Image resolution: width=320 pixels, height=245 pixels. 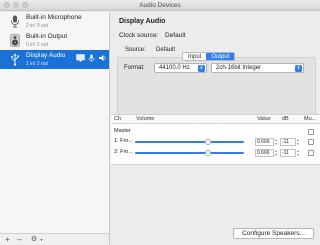 I want to click on bit-format-select: 2ch-16bit Integer ⇕, so click(x=257, y=68).